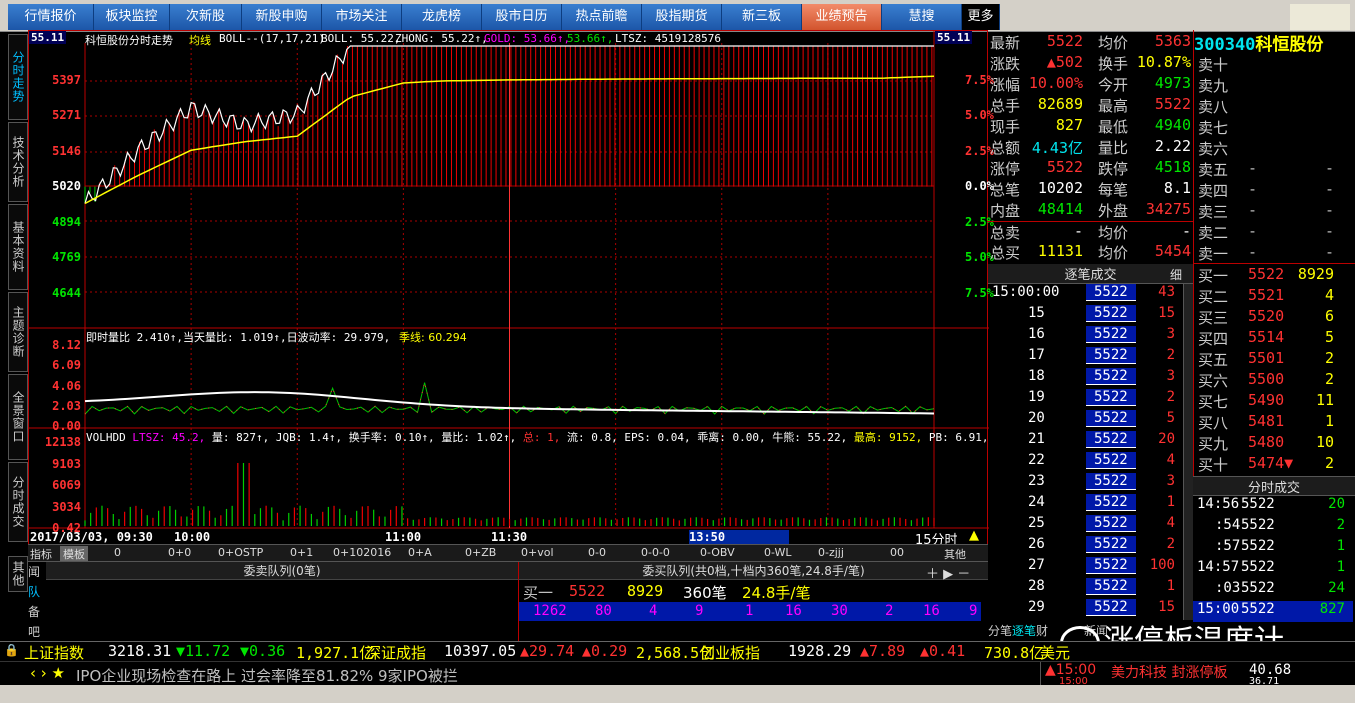 The height and width of the screenshot is (703, 1355). I want to click on sell-book-row: 卖五 - -, so click(1264, 169).